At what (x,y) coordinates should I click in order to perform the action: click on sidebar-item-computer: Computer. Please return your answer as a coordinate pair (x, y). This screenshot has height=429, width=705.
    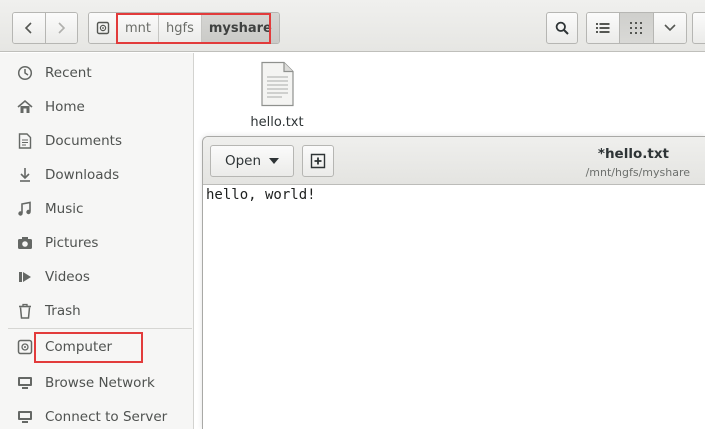
    Looking at the image, I should click on (96, 347).